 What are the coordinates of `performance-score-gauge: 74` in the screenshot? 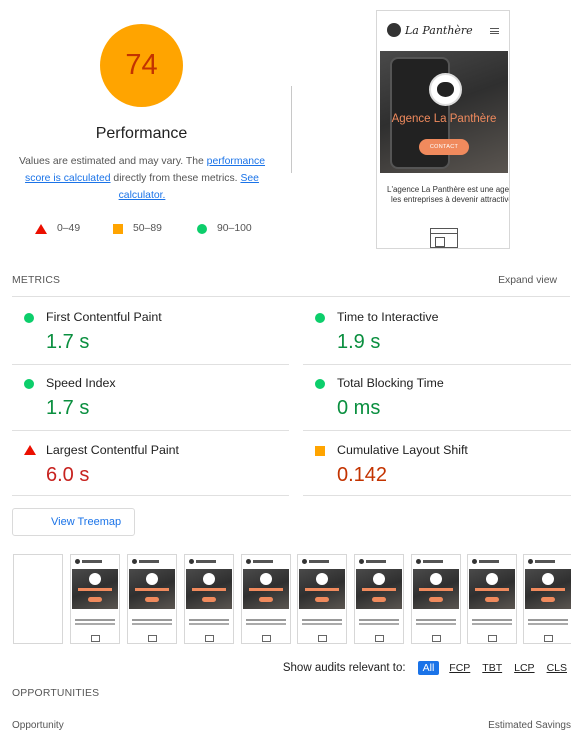 It's located at (141, 65).